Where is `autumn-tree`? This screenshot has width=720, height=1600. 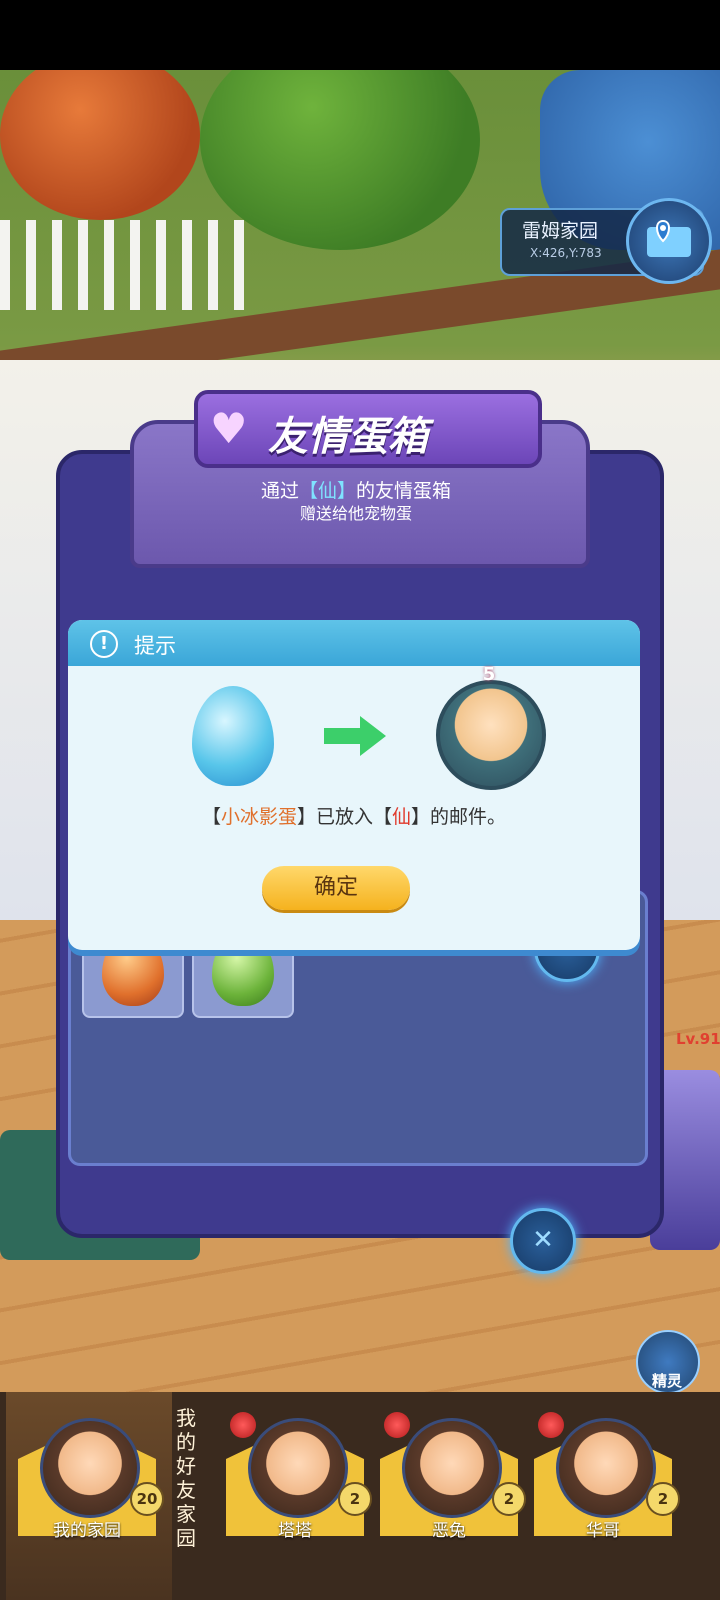
autumn-tree is located at coordinates (100, 145).